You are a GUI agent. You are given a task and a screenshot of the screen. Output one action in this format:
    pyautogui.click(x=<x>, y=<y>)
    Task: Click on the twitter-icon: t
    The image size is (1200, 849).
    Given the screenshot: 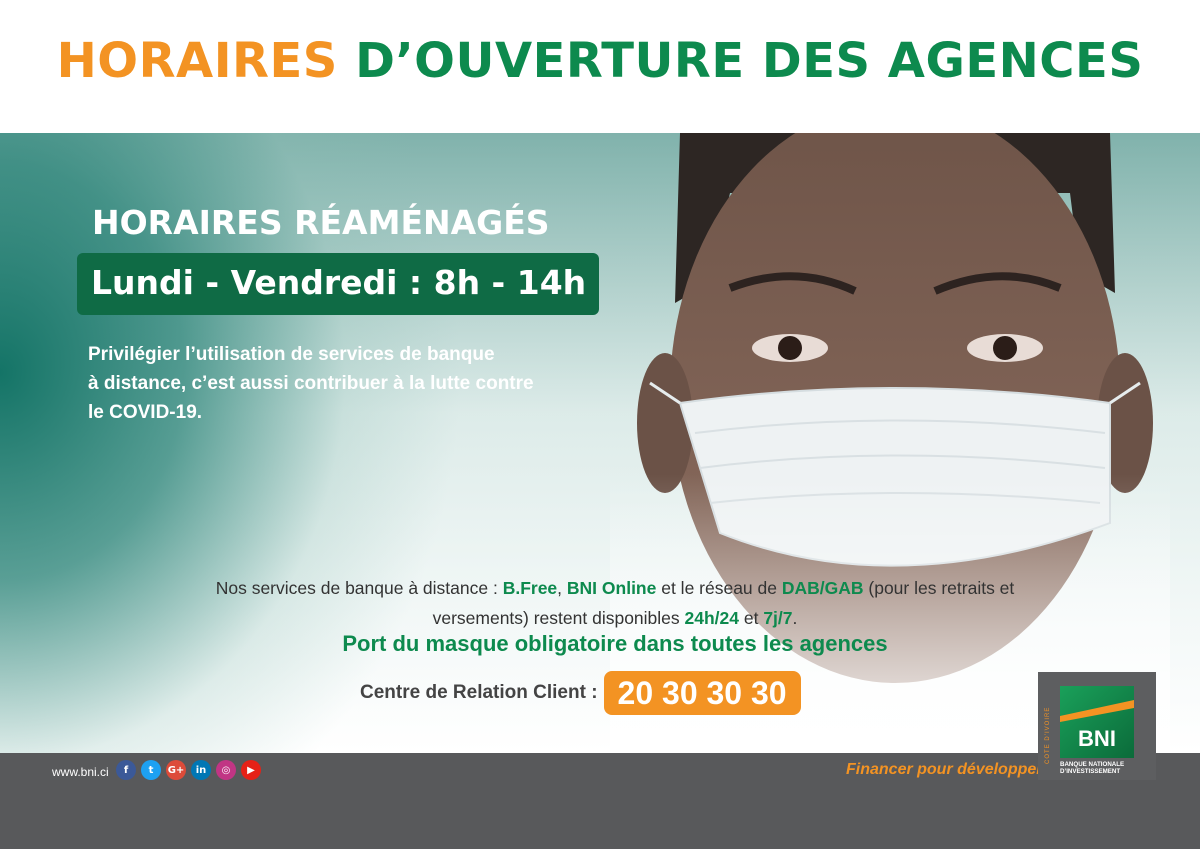 What is the action you would take?
    pyautogui.click(x=151, y=770)
    